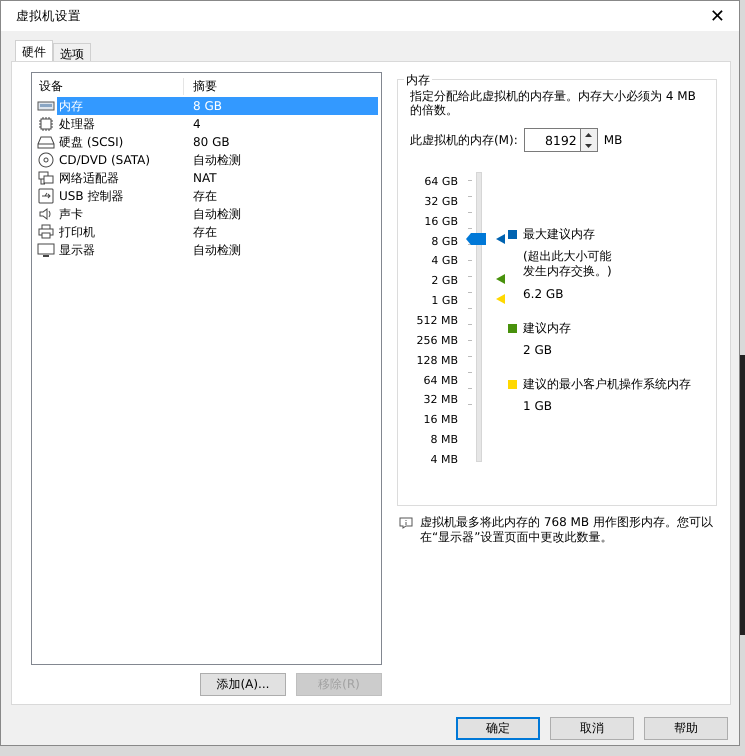 This screenshot has width=745, height=756. I want to click on hard-drive-icon, so click(46, 142).